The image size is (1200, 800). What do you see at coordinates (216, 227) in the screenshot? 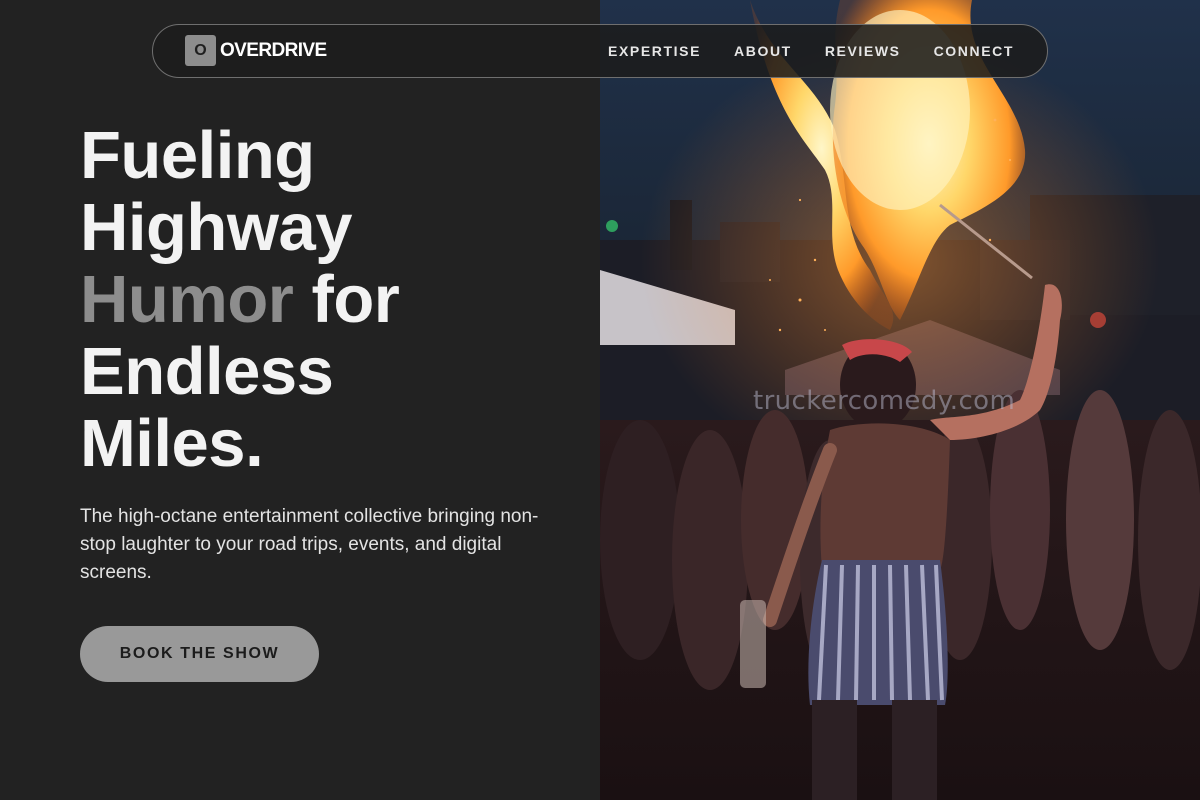
I see `hero-title-line-2: Highway` at bounding box center [216, 227].